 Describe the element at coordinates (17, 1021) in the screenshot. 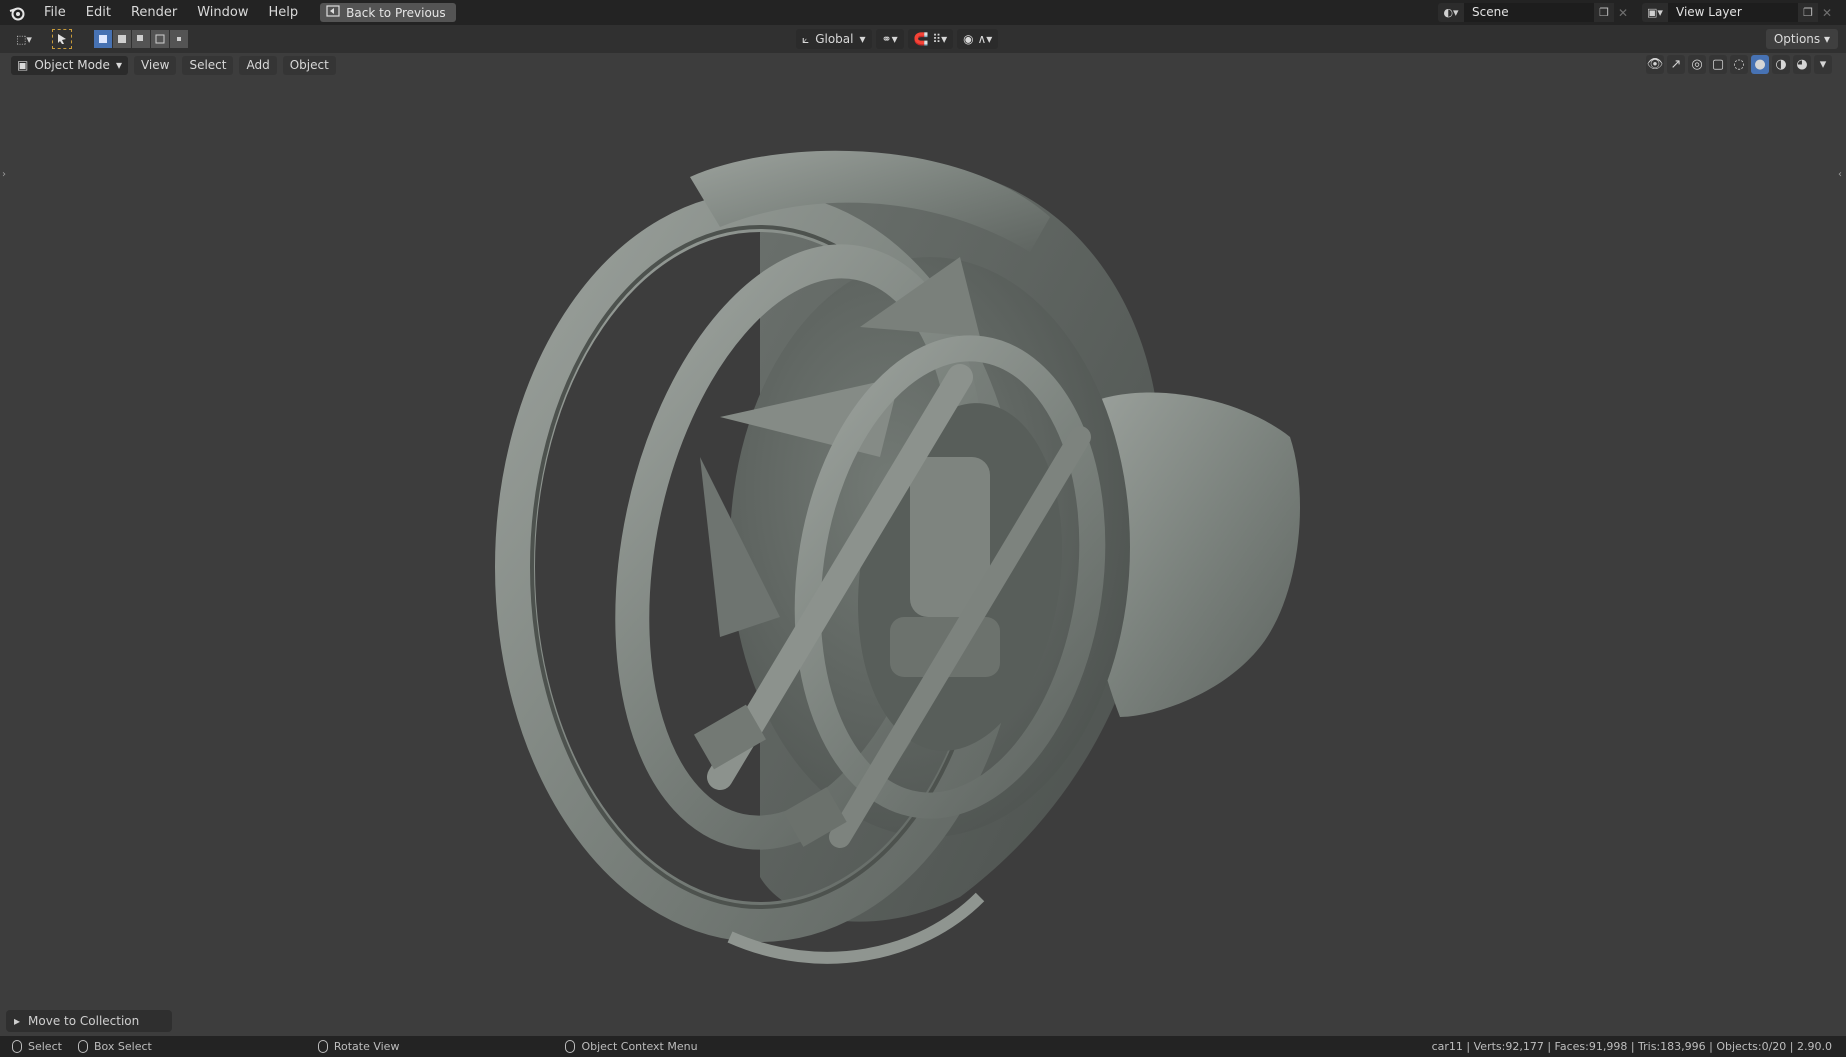

I see `expand-arrow-icon: ▸` at that location.